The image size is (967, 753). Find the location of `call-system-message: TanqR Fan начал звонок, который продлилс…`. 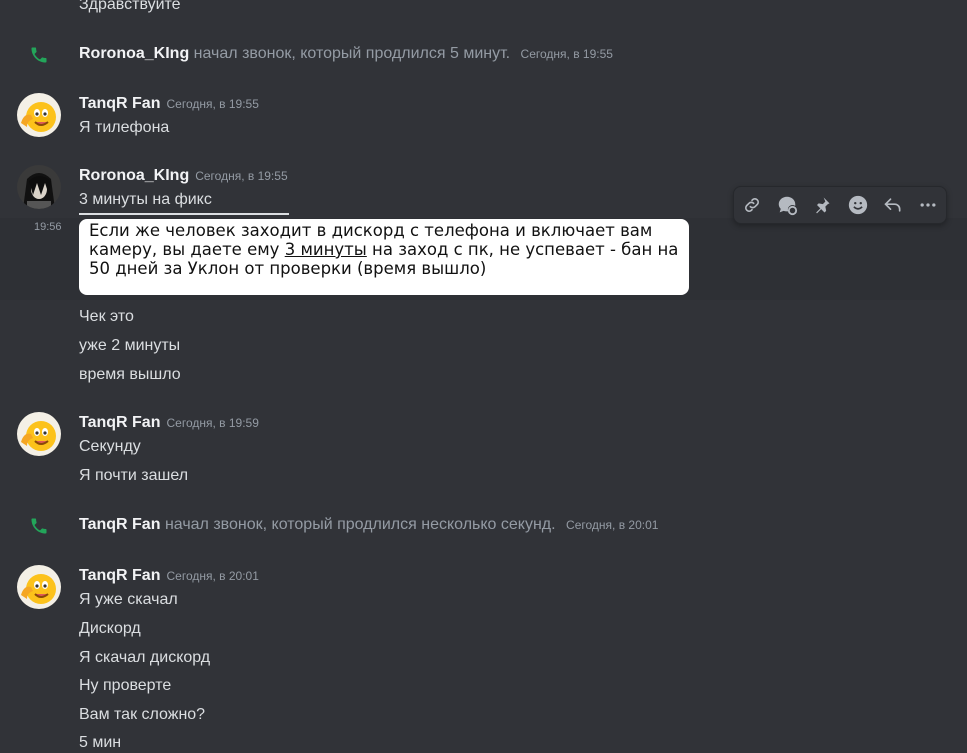

call-system-message: TanqR Fan начал звонок, который продлилс… is located at coordinates (368, 525).